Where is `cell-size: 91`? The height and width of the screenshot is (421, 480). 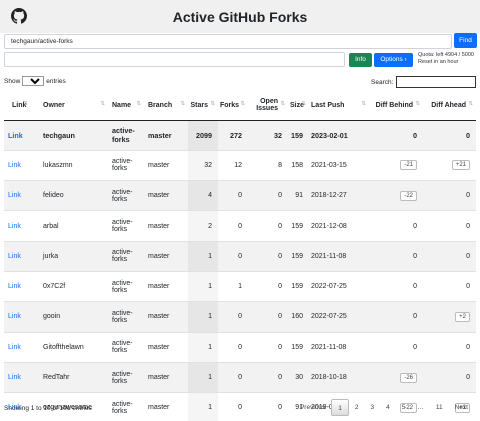 cell-size: 91 is located at coordinates (298, 196).